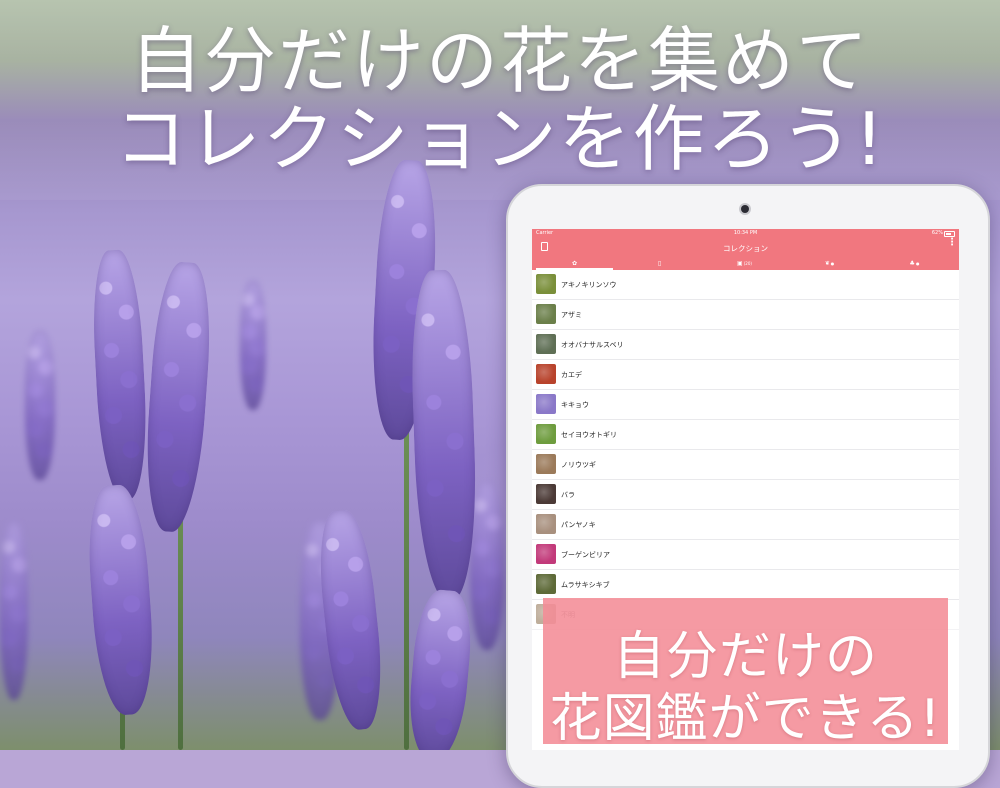 The width and height of the screenshot is (1000, 788). I want to click on nav-title: コレクション, so click(745, 248).